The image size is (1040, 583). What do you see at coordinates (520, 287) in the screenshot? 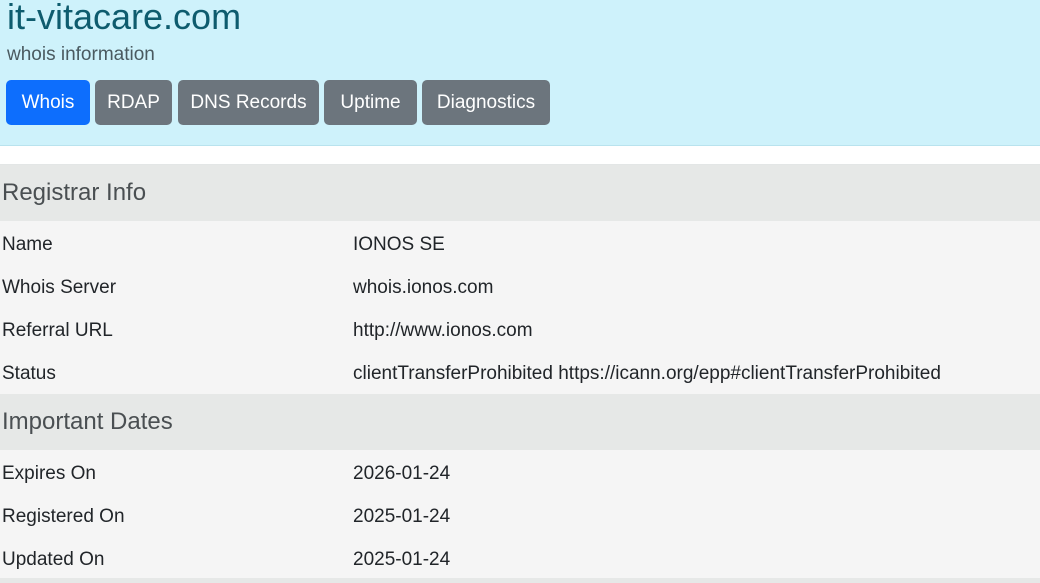
I see `table-row: Whois Server whois.ionos.com` at bounding box center [520, 287].